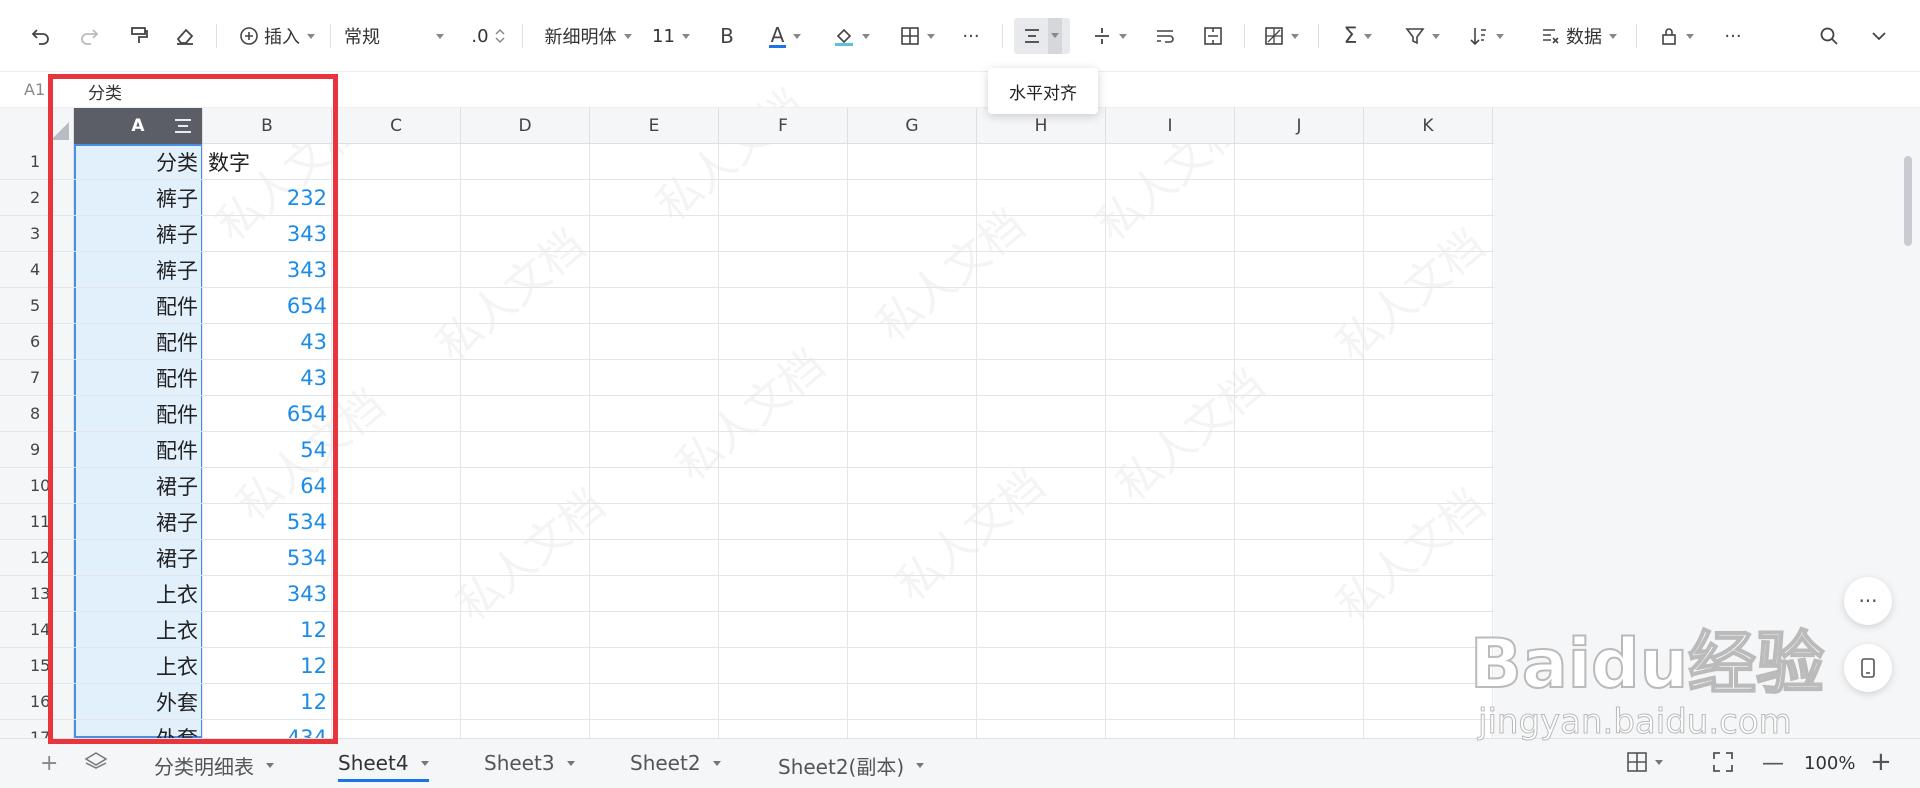  Describe the element at coordinates (138, 522) in the screenshot. I see `cell-a11: 裙子` at that location.